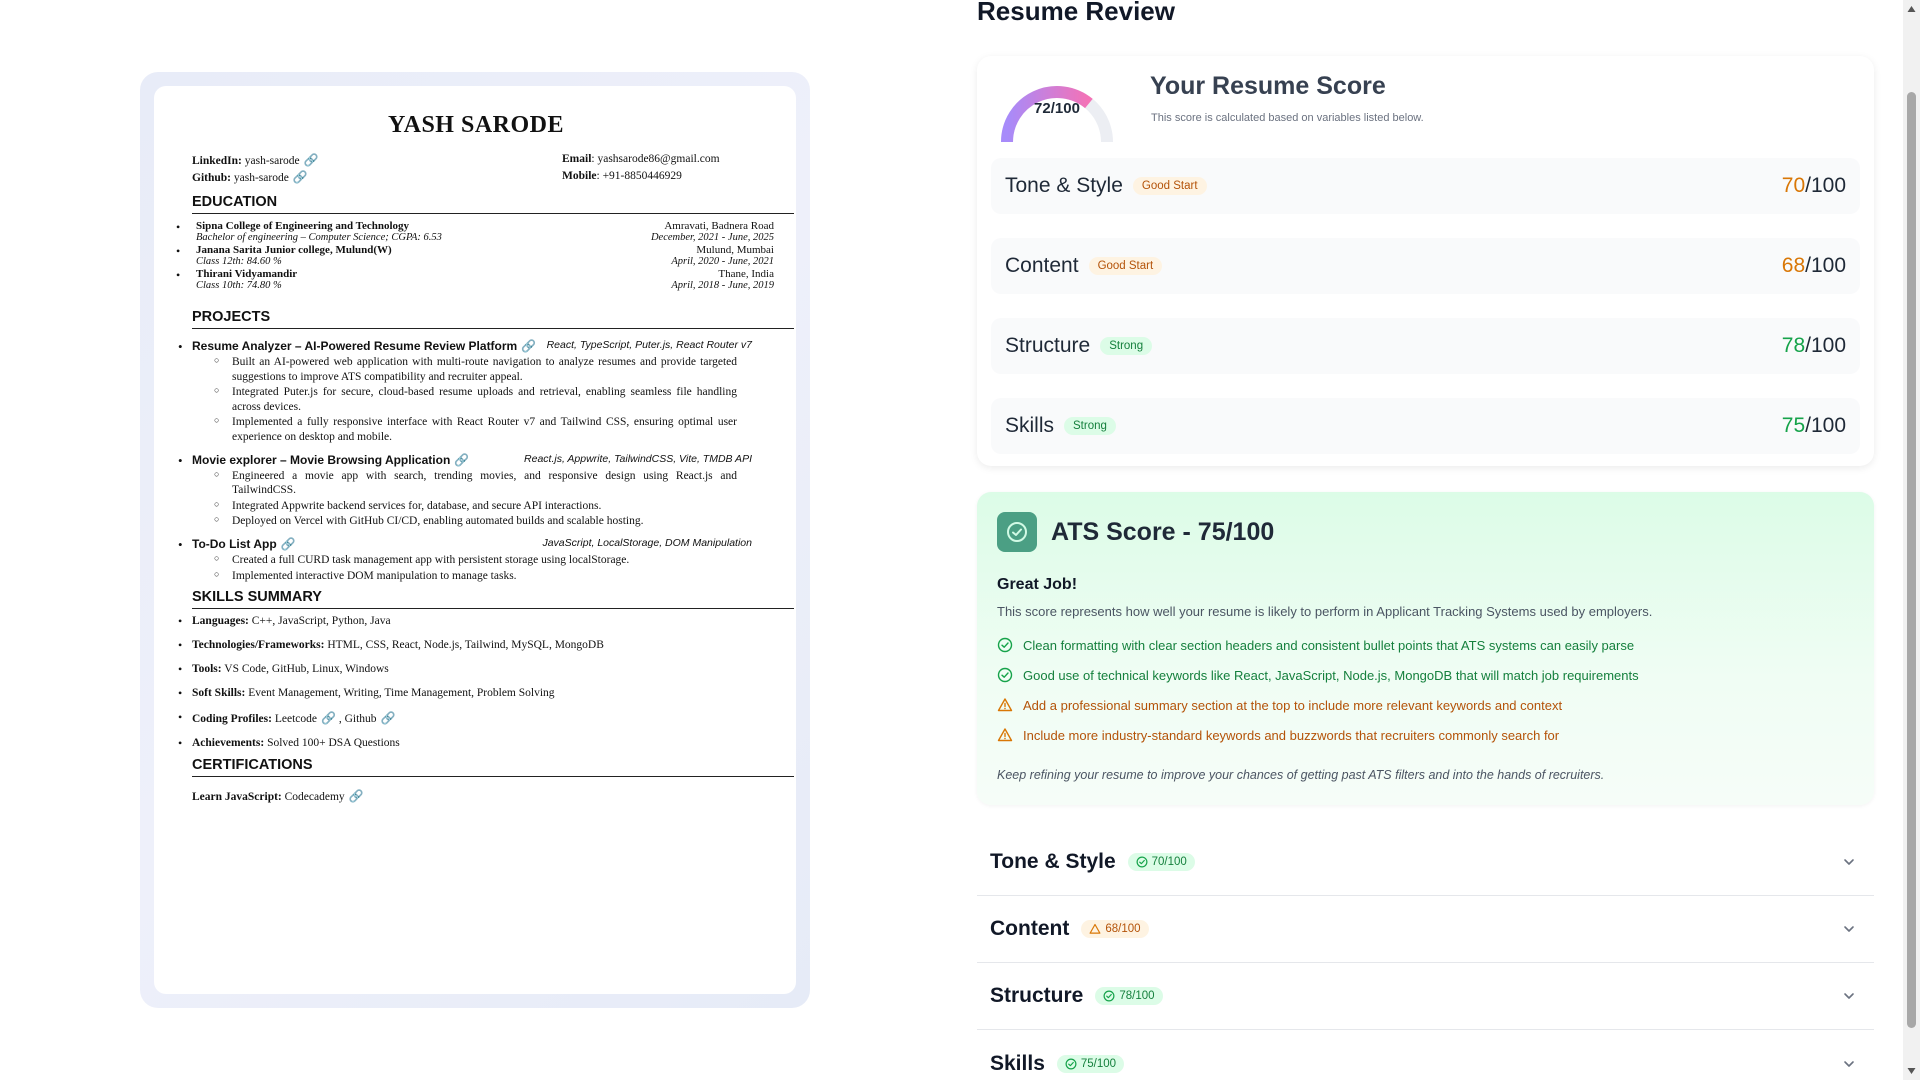 Image resolution: width=1920 pixels, height=1080 pixels. What do you see at coordinates (1030, 425) in the screenshot?
I see `category-name: Skills` at bounding box center [1030, 425].